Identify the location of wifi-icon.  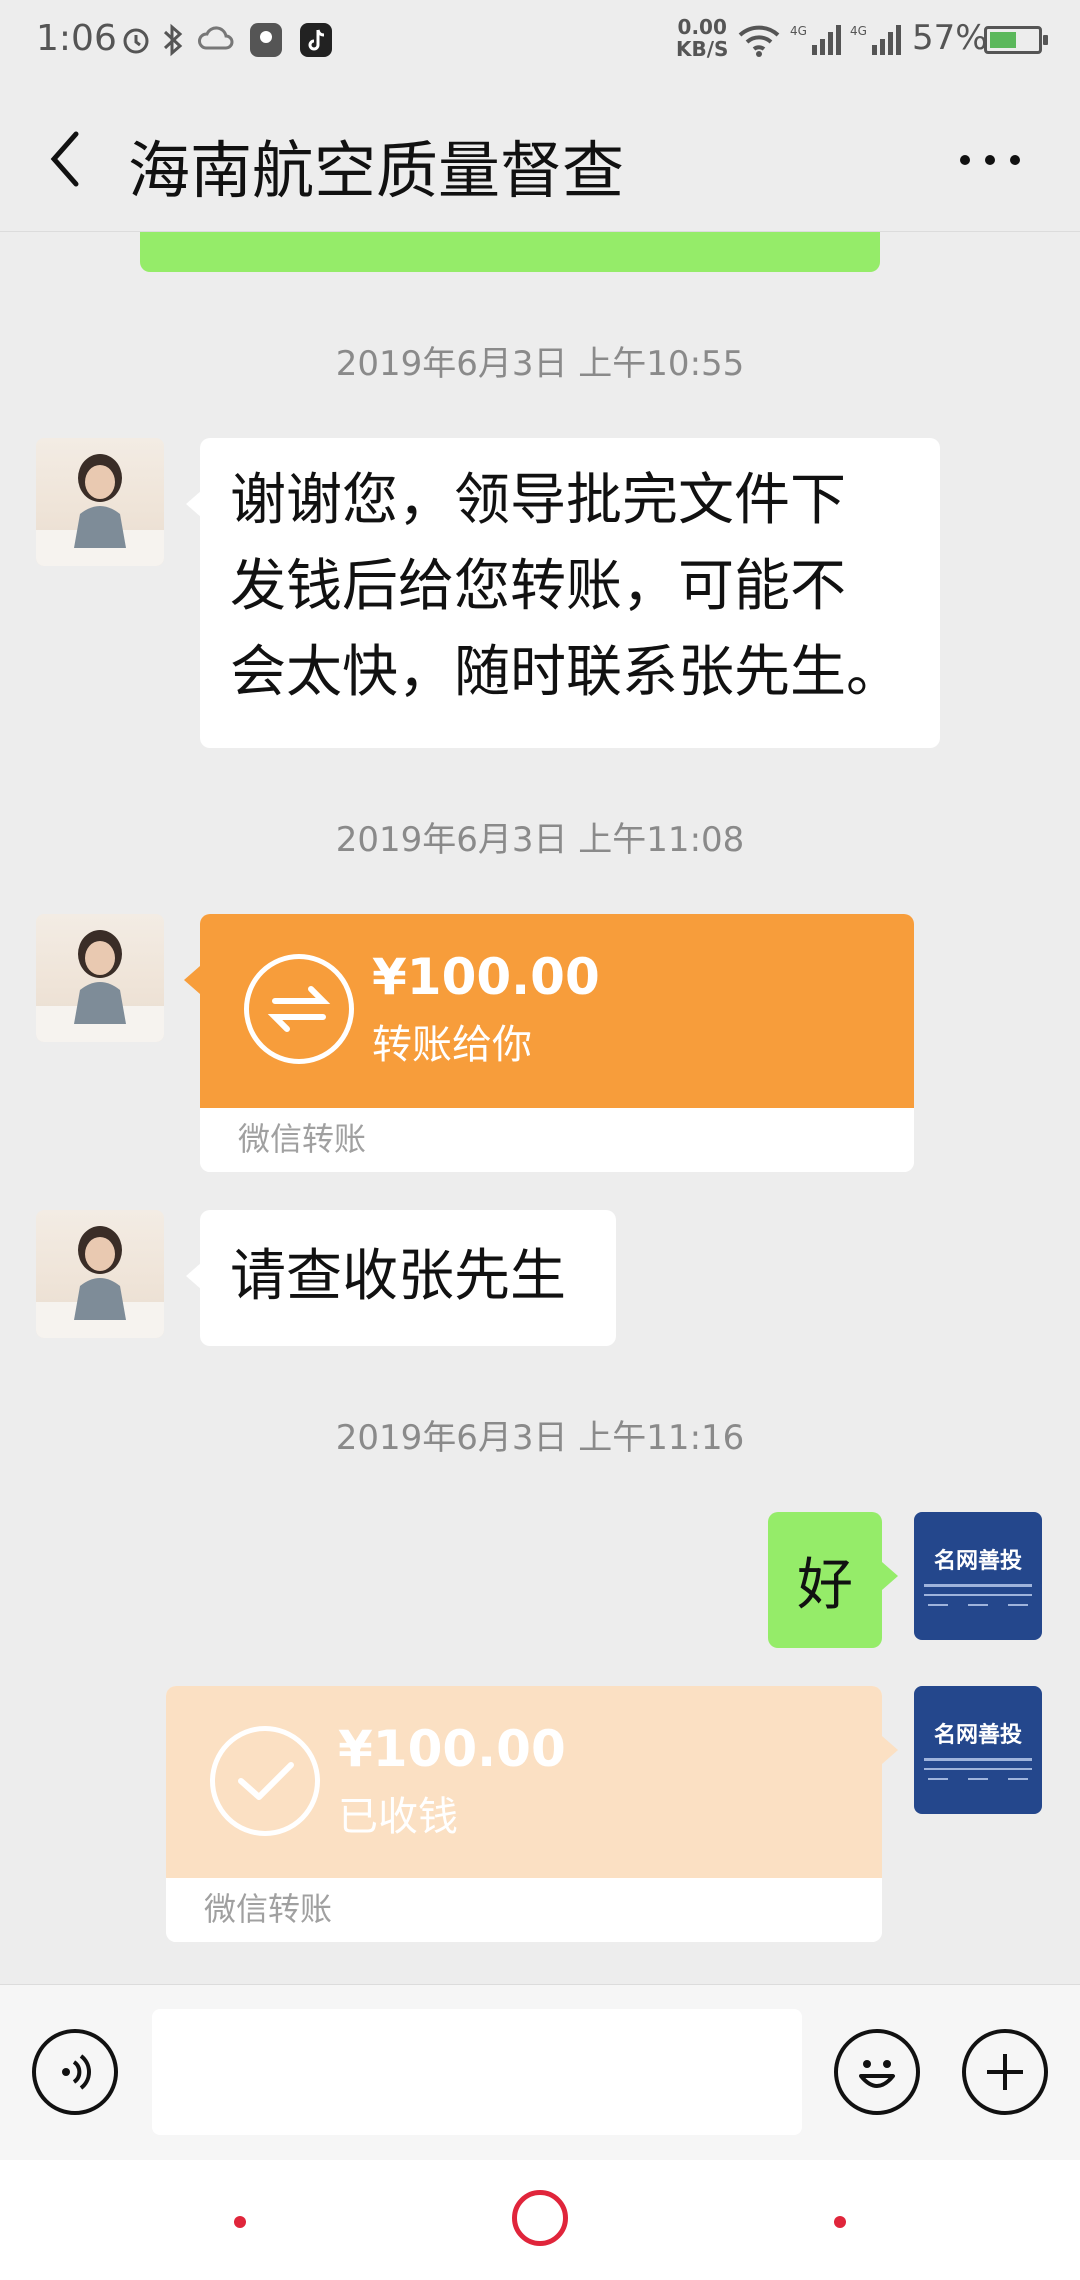
(759, 40).